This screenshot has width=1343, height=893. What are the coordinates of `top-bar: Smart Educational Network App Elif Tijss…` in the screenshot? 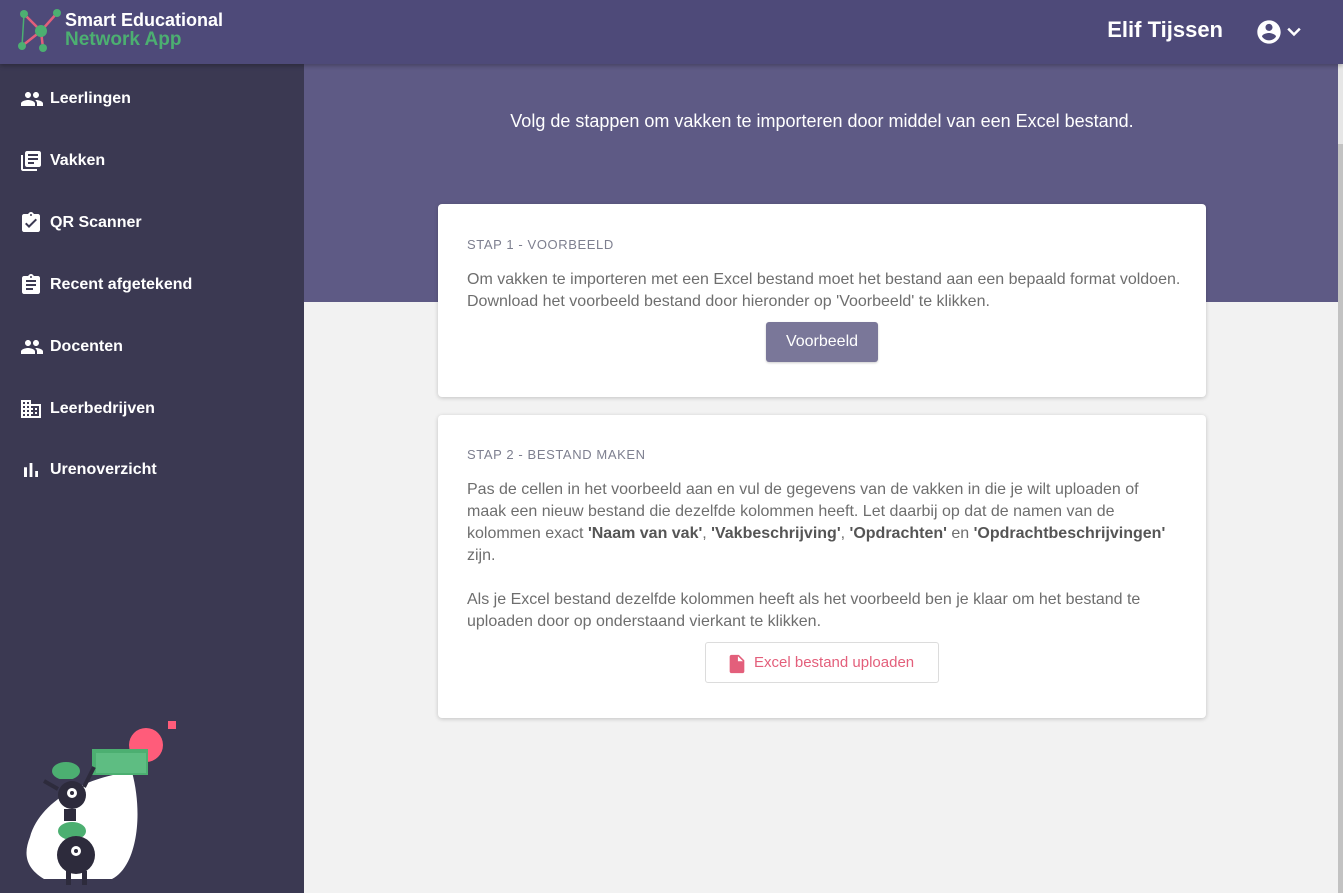 It's located at (671, 32).